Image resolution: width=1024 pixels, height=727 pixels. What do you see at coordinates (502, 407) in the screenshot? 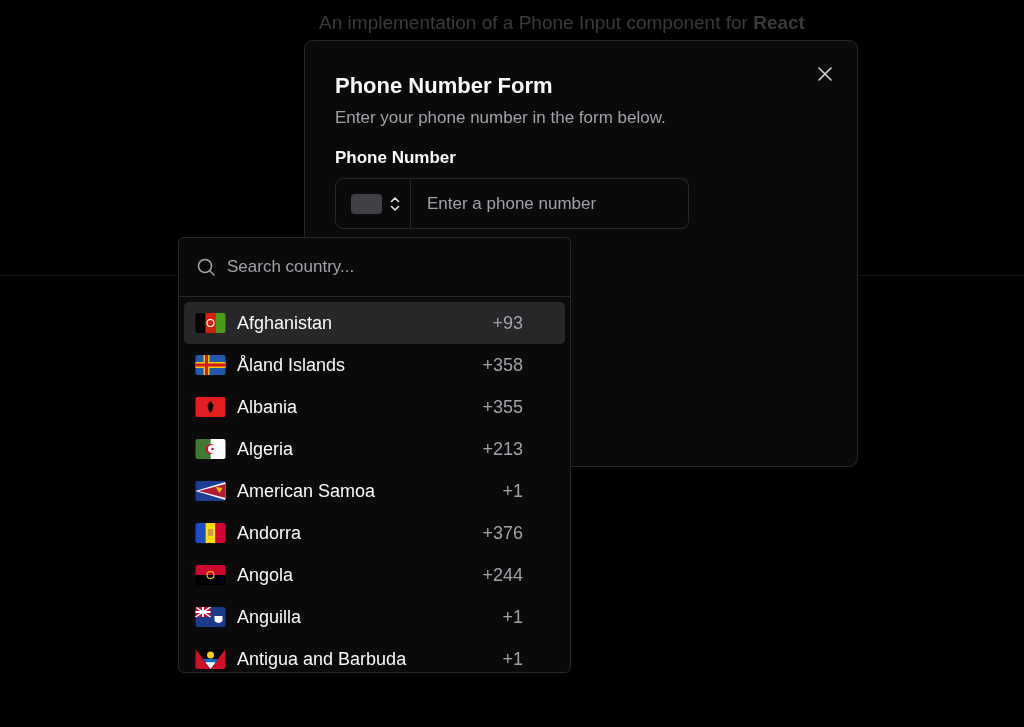
I see `dial-code: +355` at bounding box center [502, 407].